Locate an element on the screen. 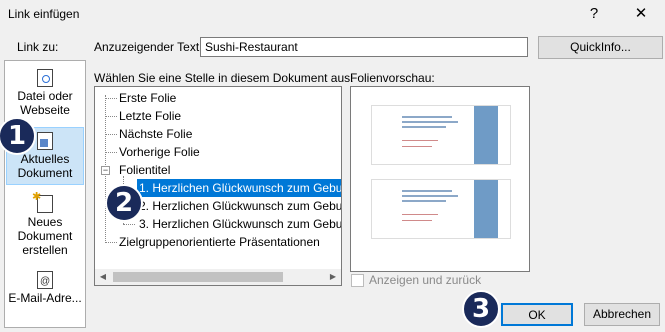  sidebar-item-new-document: Neues Dokument erstellen is located at coordinates (45, 223).